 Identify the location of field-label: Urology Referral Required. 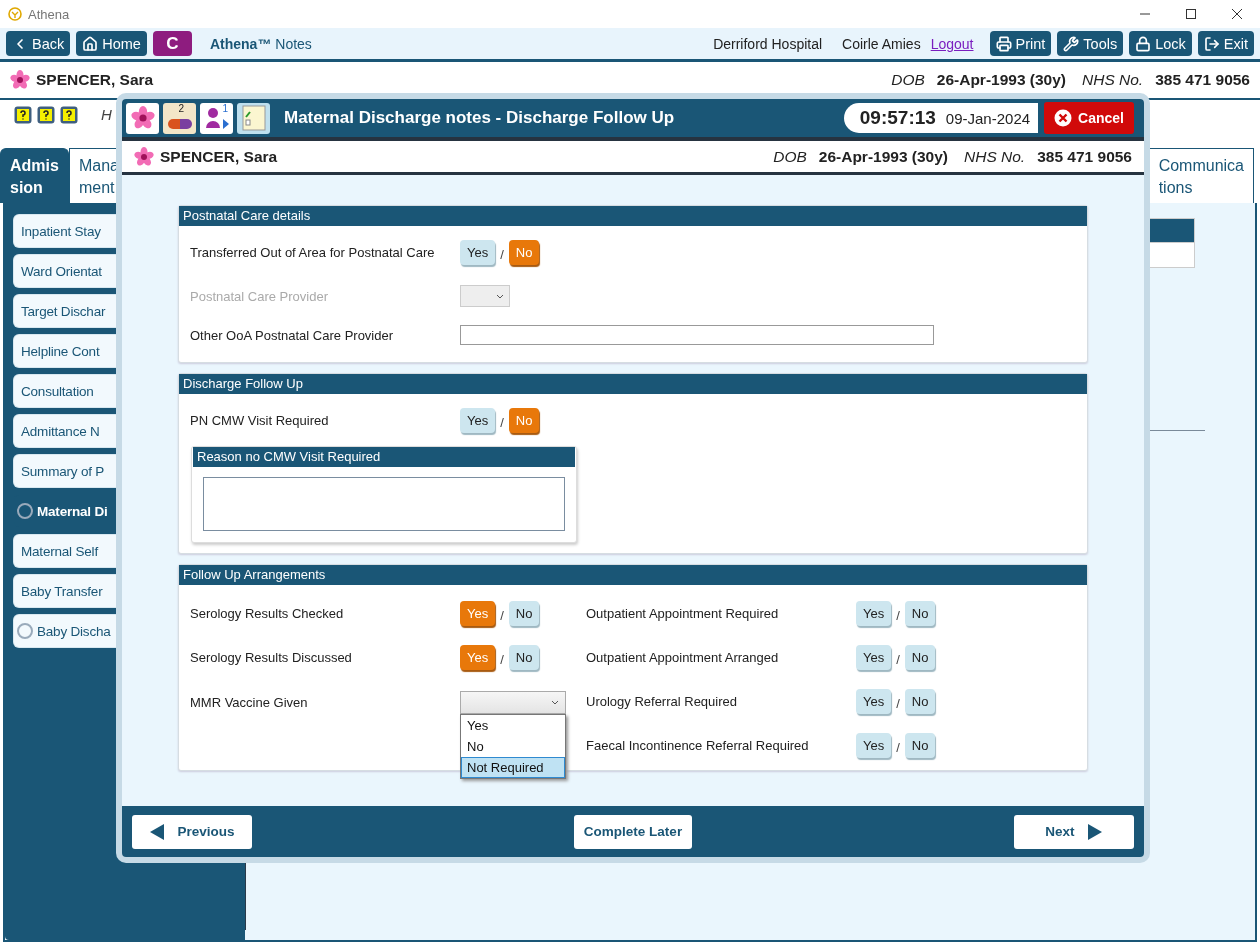
(662, 701).